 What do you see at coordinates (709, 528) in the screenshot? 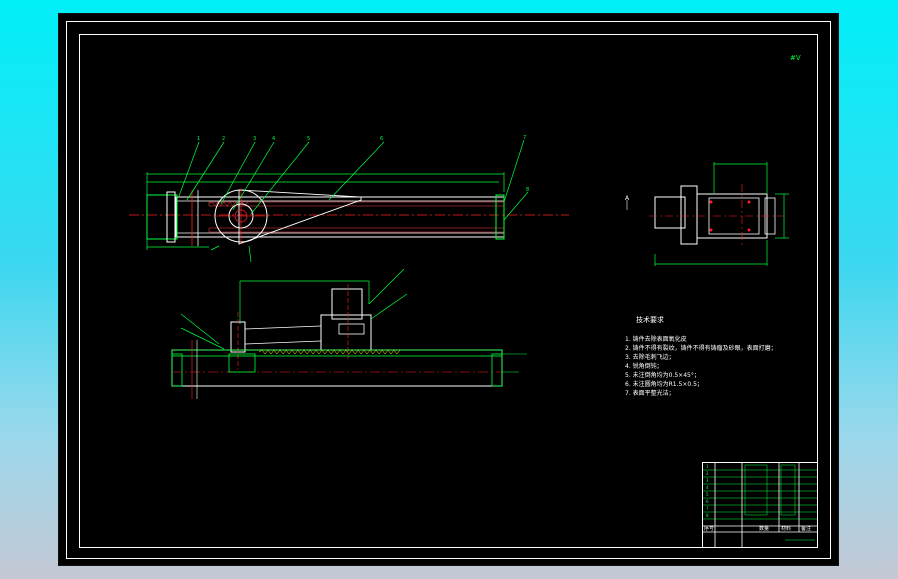
I see `title-block-header-seq: 序号` at bounding box center [709, 528].